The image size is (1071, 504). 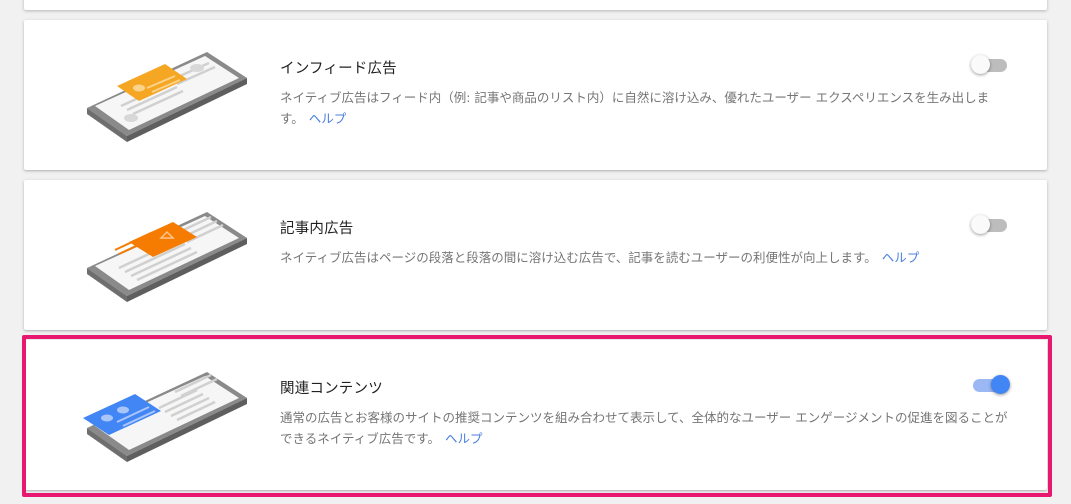 I want to click on previous-card-edge, so click(x=535, y=5).